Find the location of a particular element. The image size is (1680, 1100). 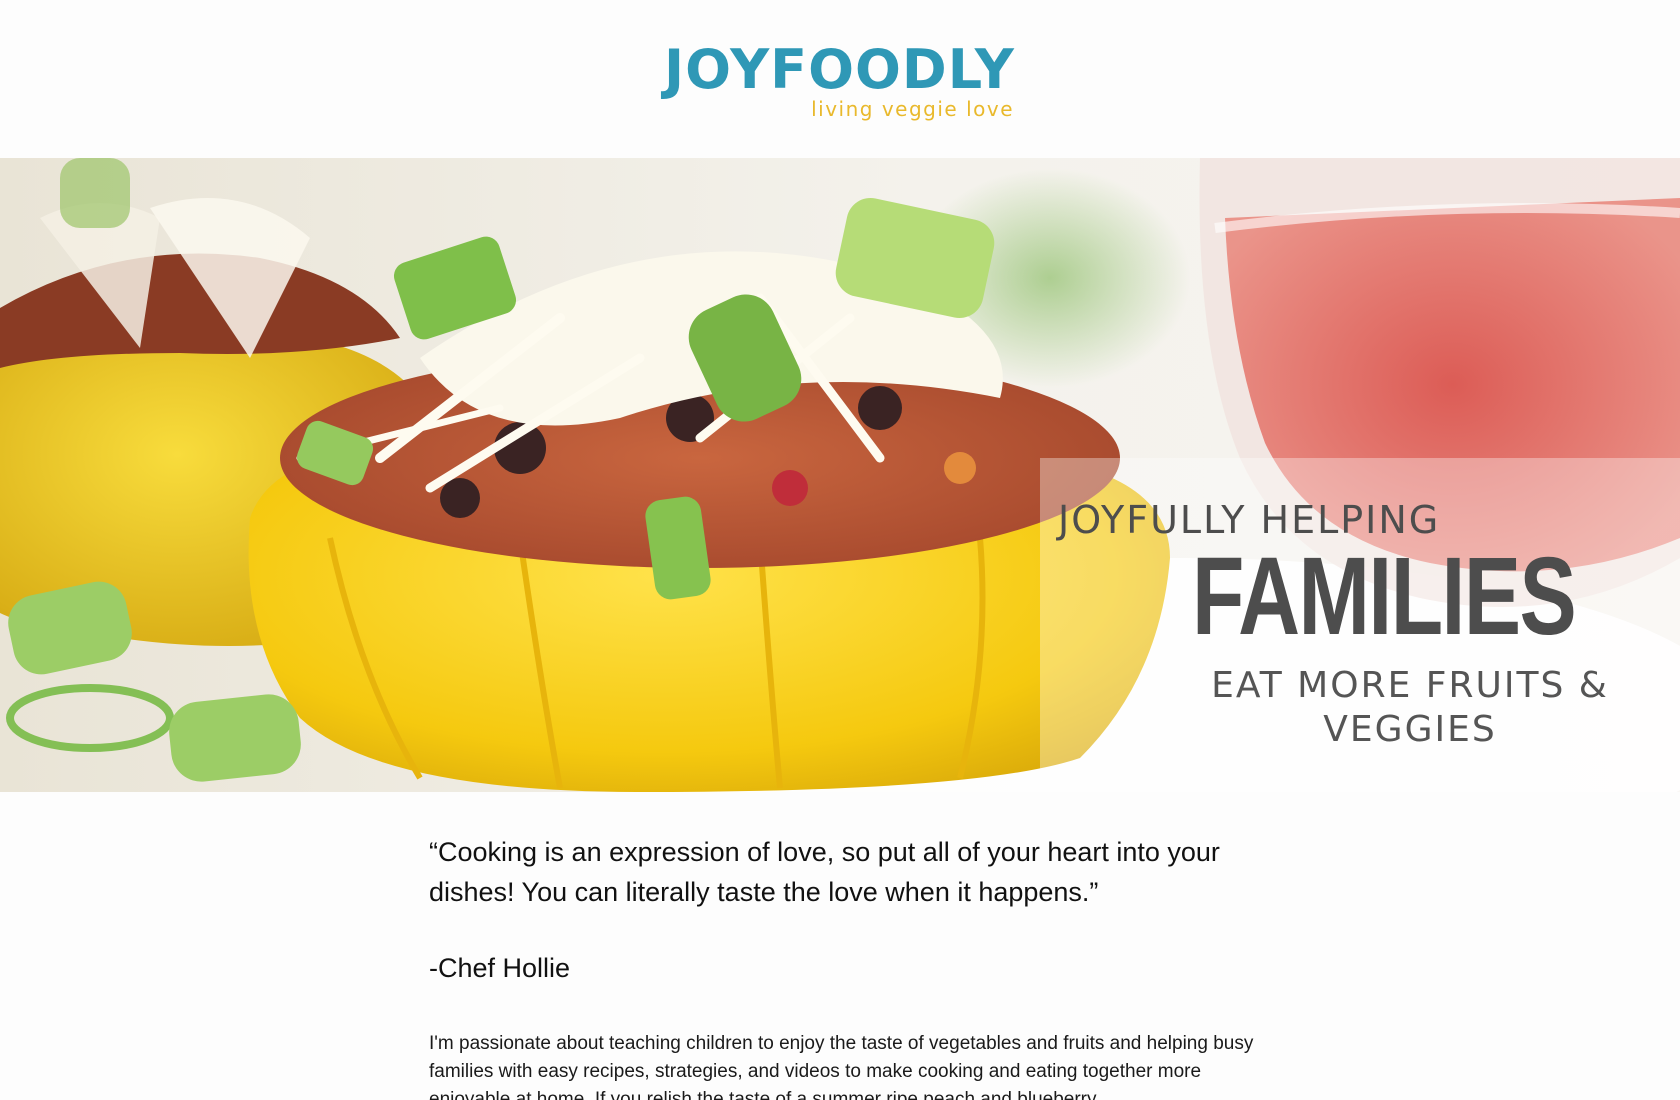

site-logo: JOYFOODLY living veggie love is located at coordinates (840, 81).